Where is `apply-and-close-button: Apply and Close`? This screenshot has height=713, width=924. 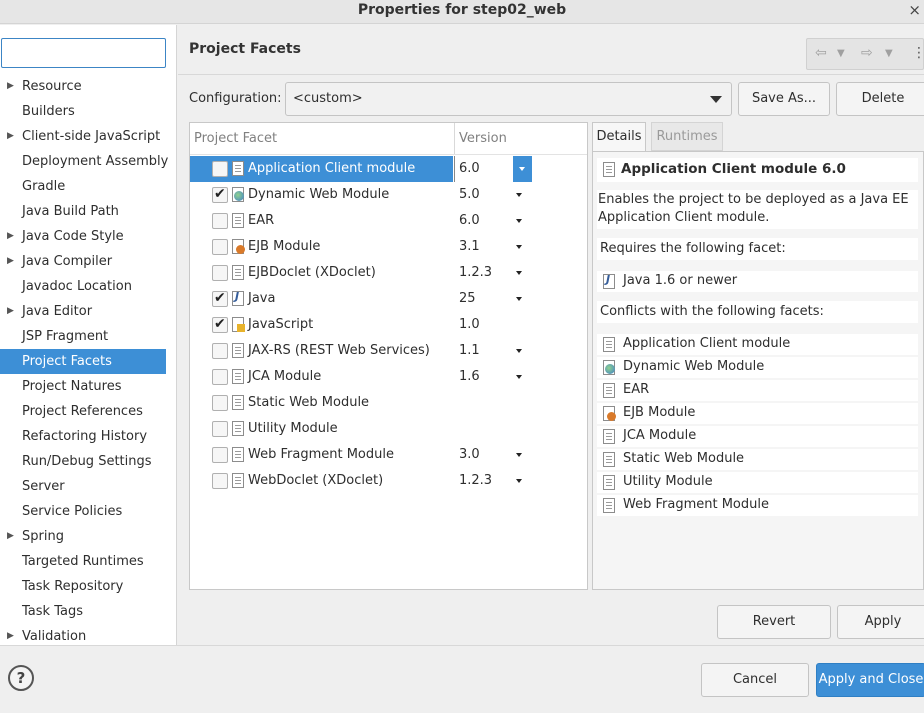 apply-and-close-button: Apply and Close is located at coordinates (870, 680).